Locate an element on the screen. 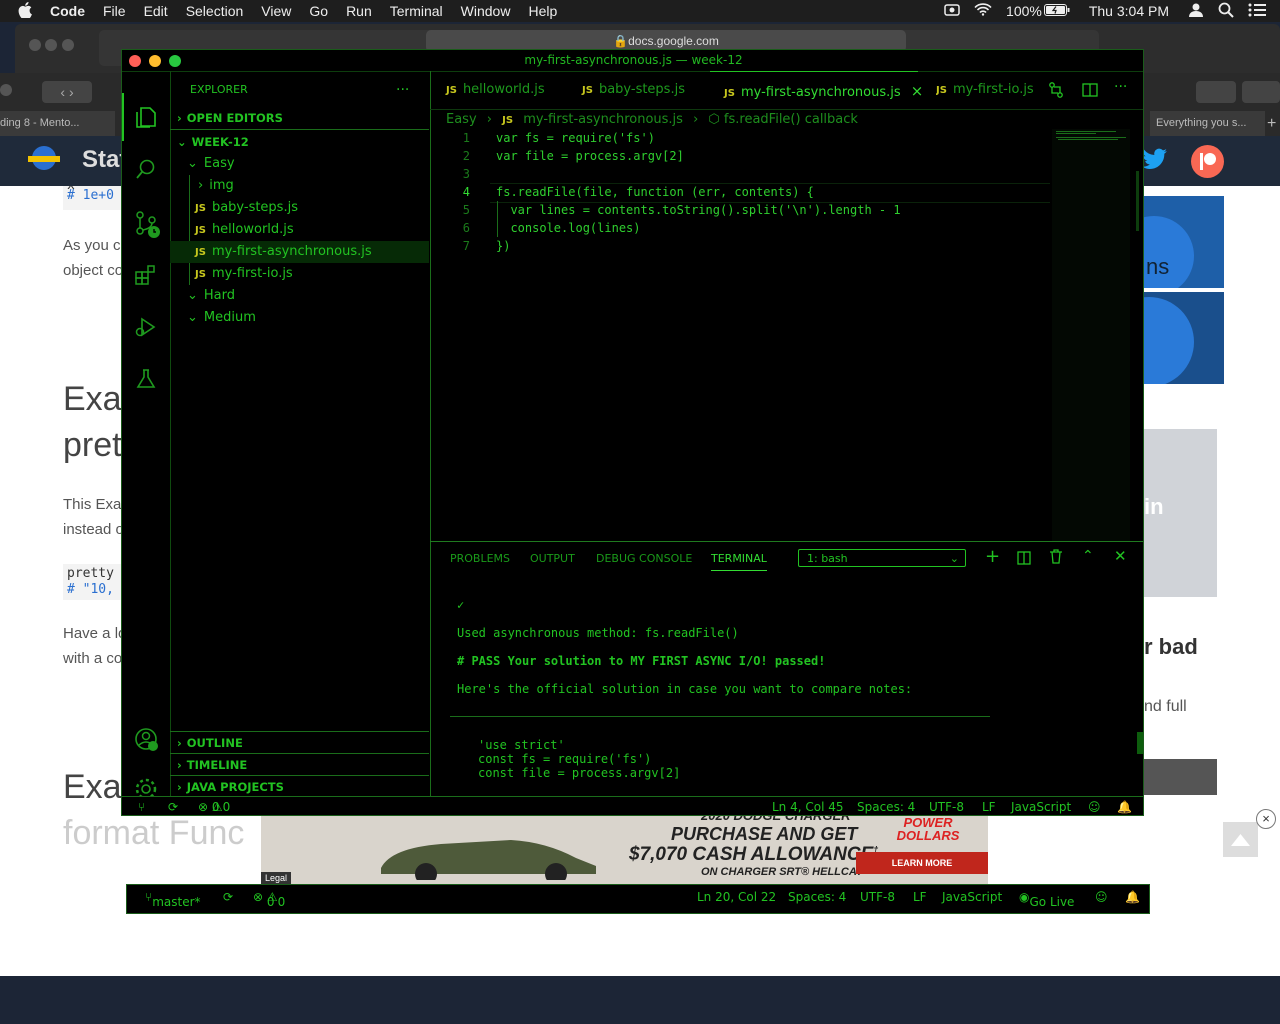 This screenshot has width=1280, height=1024. editor-more-actions-icon: ··· is located at coordinates (1120, 87).